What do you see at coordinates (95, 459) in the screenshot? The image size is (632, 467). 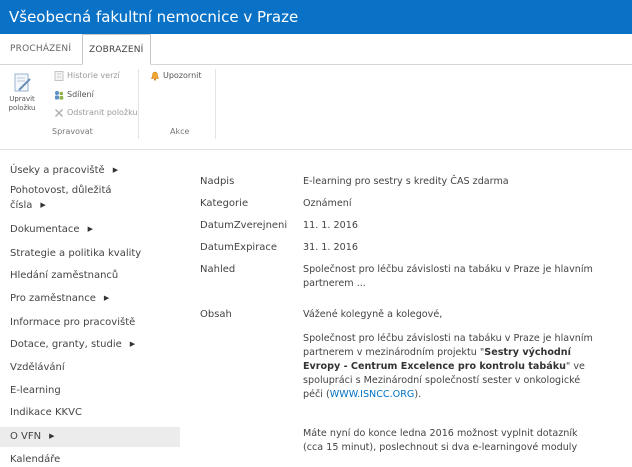 I see `nav-item-kalendare: Kalendáře` at bounding box center [95, 459].